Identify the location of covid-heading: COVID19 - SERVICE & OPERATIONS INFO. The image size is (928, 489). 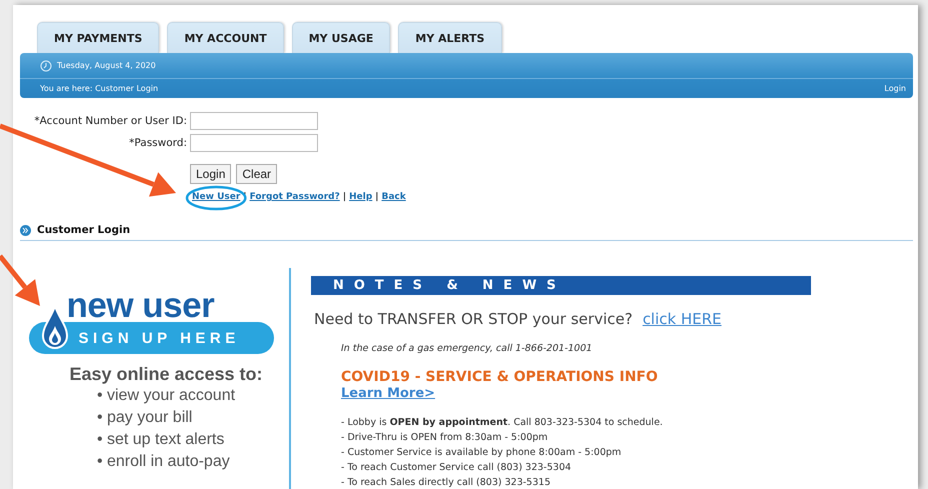
(500, 377).